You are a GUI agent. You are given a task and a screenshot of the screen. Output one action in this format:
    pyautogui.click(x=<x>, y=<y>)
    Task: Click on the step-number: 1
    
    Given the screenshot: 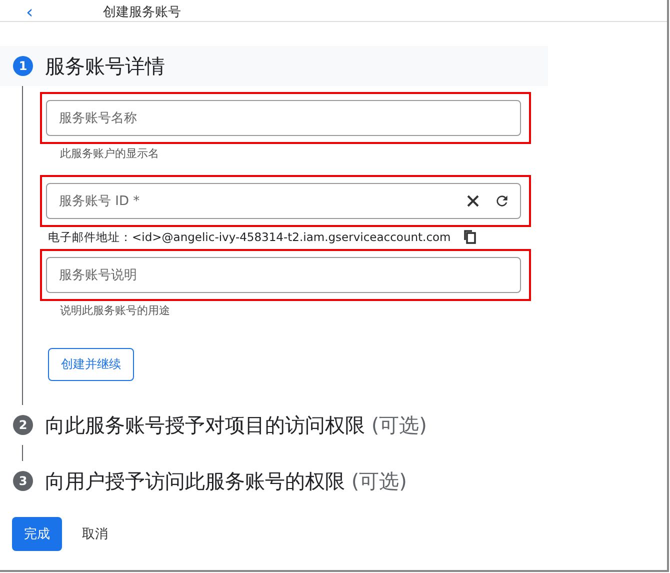 What is the action you would take?
    pyautogui.click(x=23, y=66)
    